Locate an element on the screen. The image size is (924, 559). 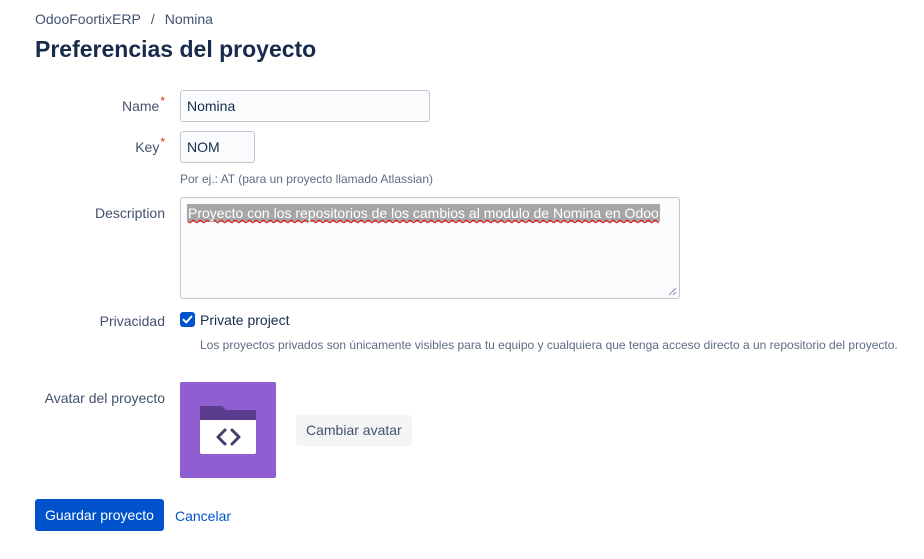
breadcrumb-workspace-link: OdooFoortixERP is located at coordinates (88, 19).